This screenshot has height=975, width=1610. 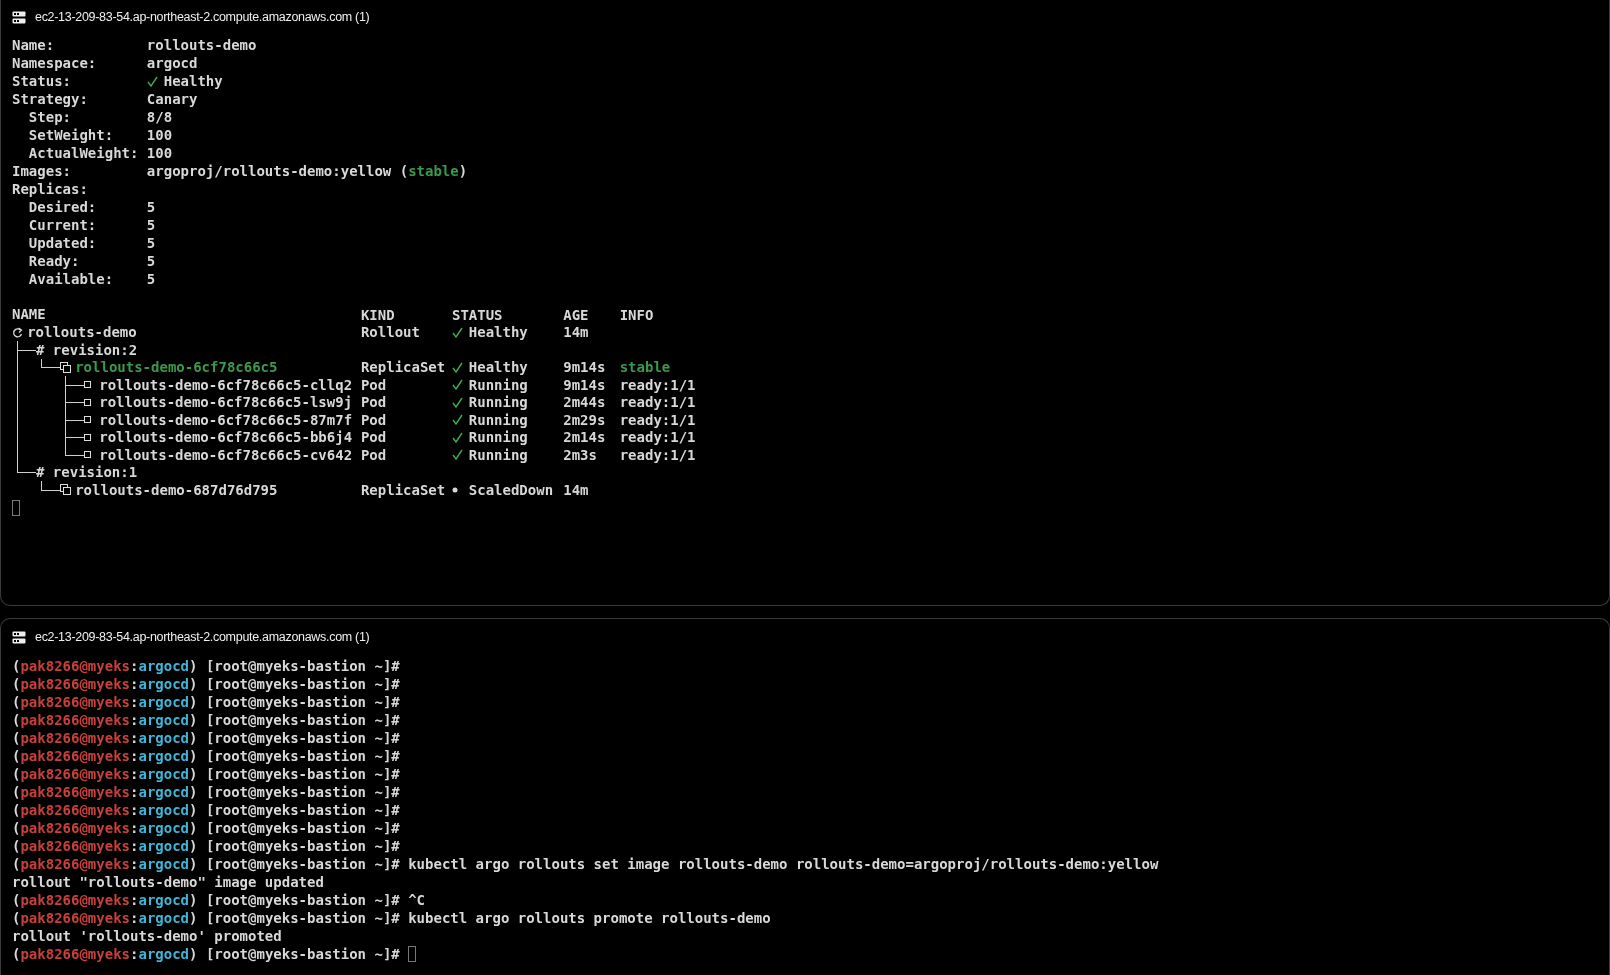 What do you see at coordinates (62, 225) in the screenshot?
I see `field-label: Current:` at bounding box center [62, 225].